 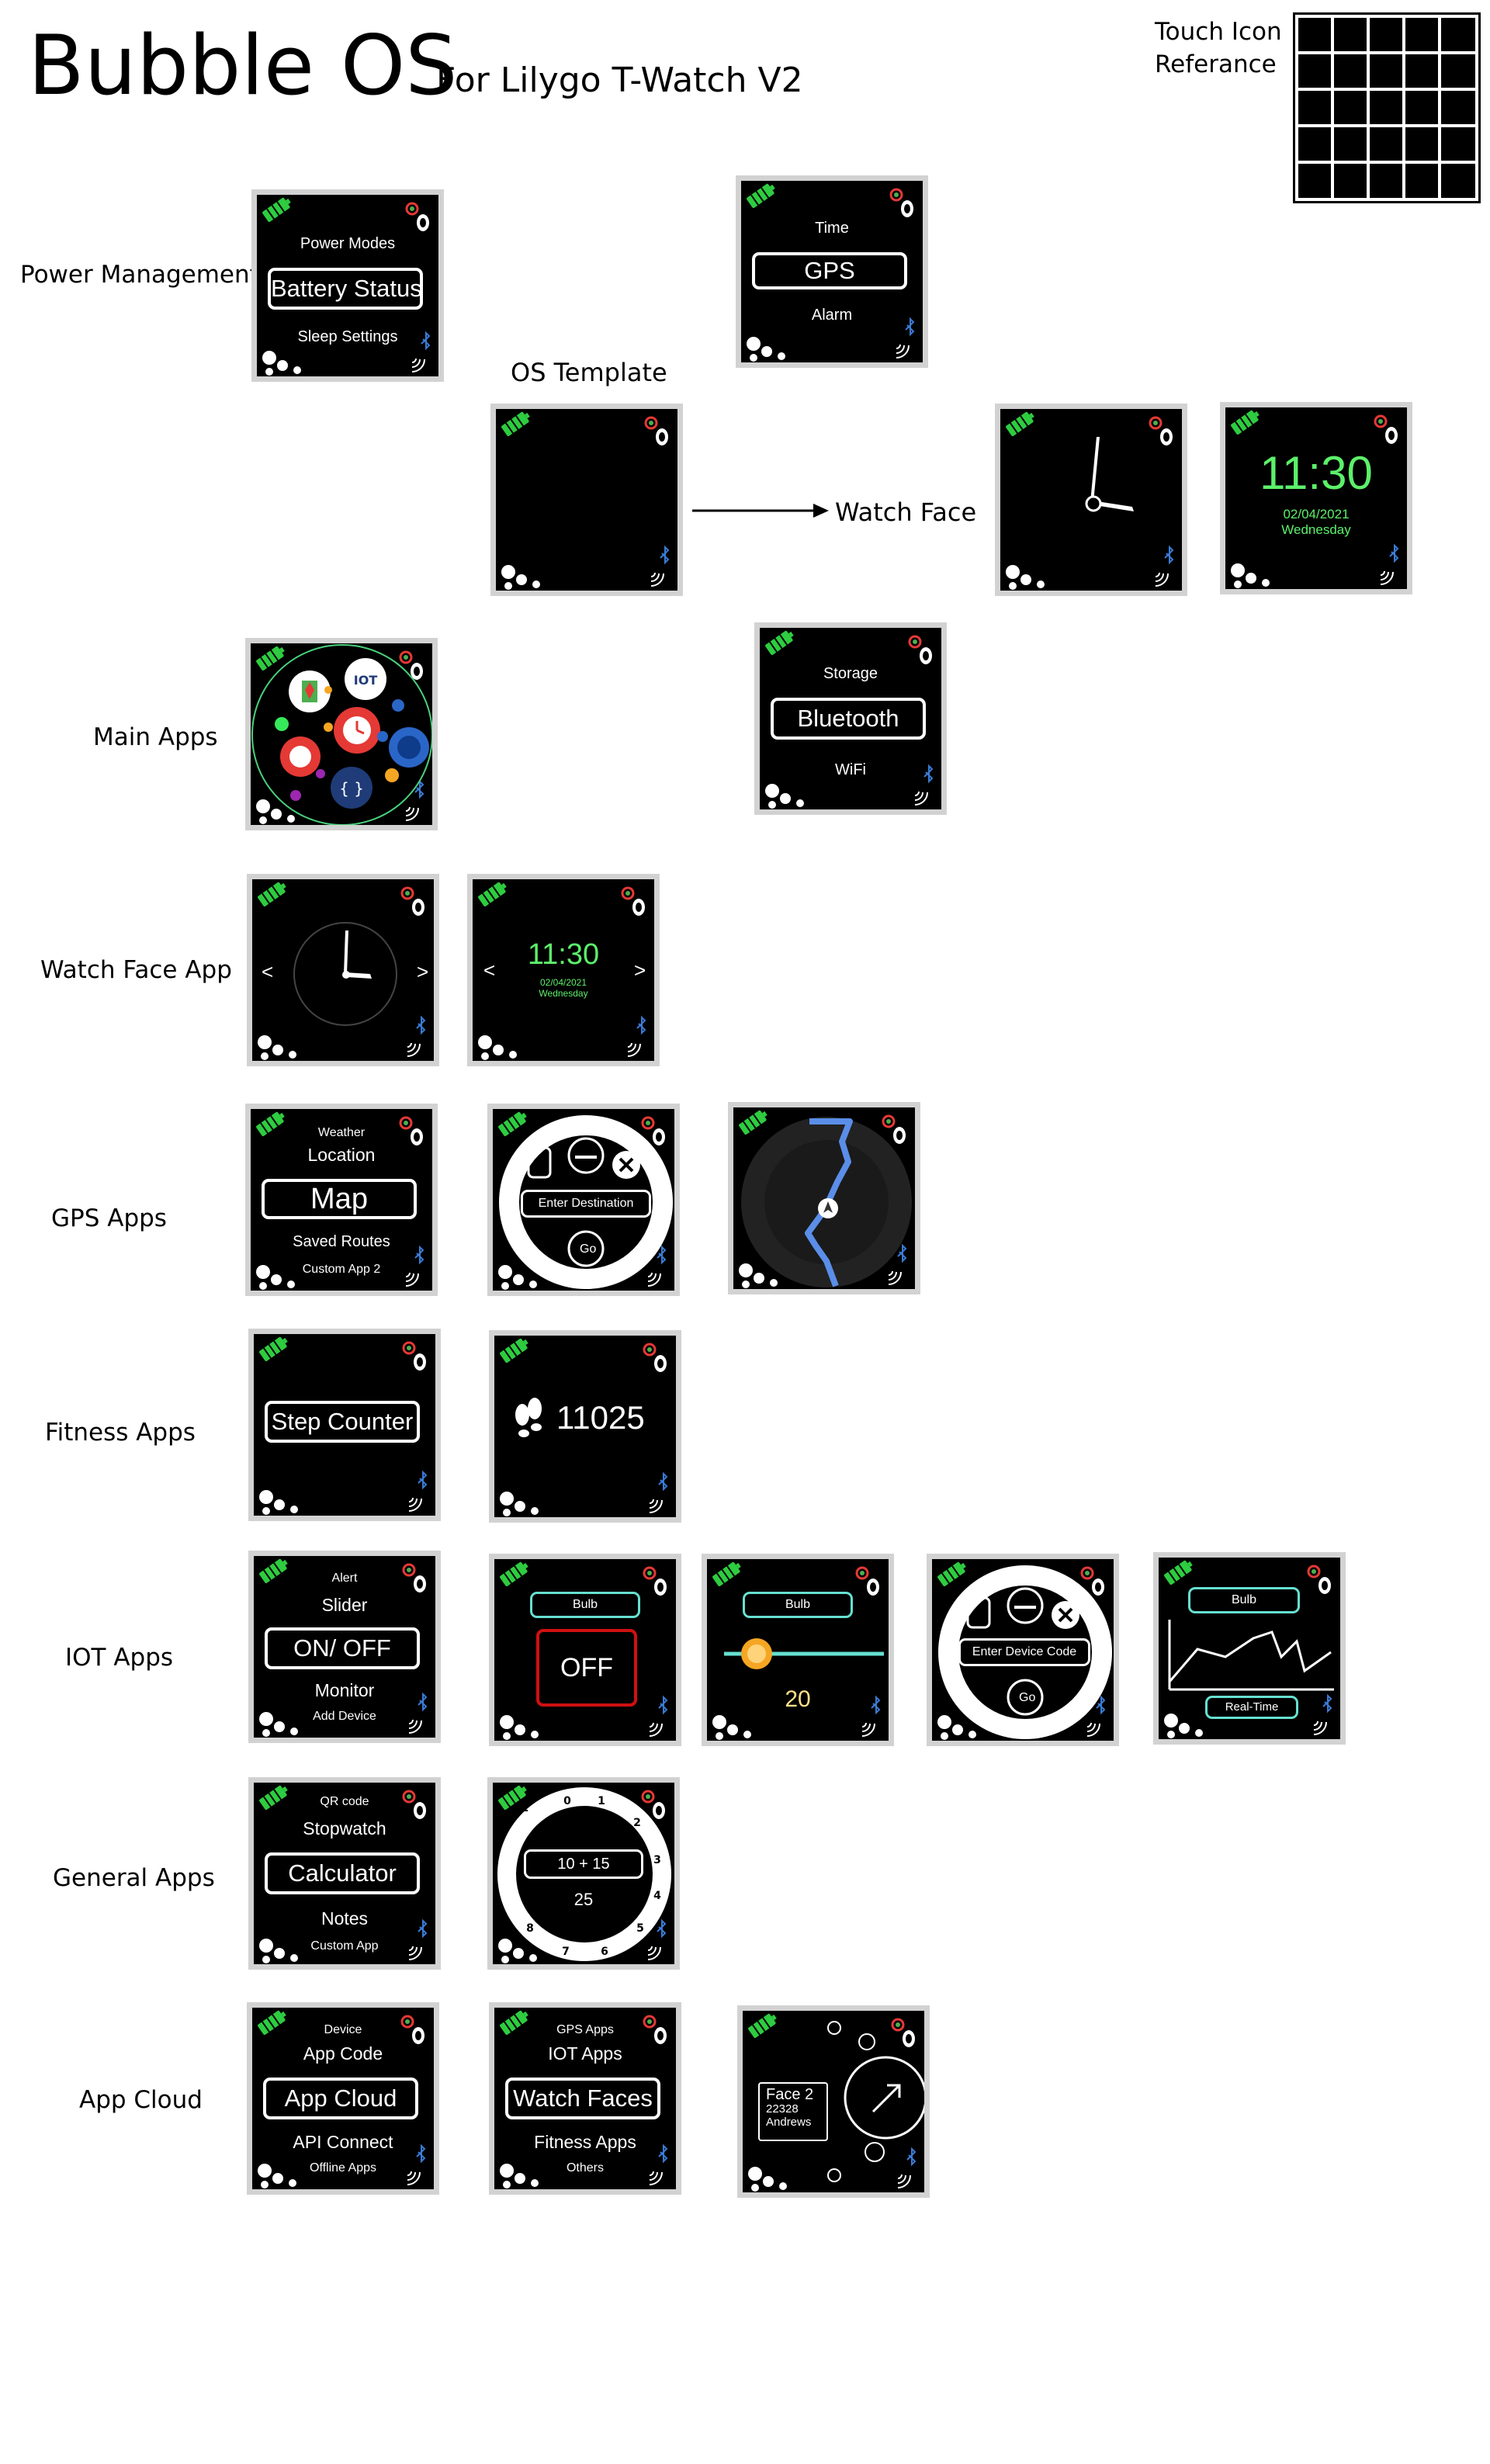 I want to click on menu-selected-gps: GPS, so click(x=829, y=270).